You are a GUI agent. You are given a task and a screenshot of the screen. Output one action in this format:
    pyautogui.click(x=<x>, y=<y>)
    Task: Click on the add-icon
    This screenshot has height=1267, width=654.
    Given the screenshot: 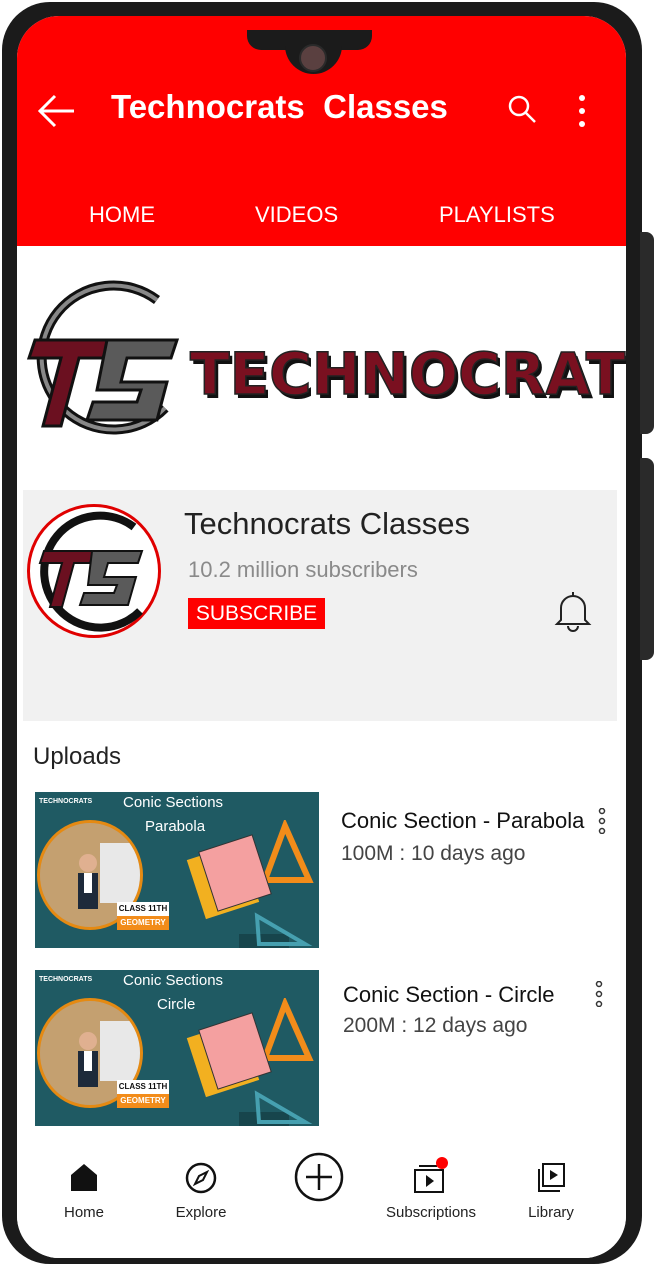 What is the action you would take?
    pyautogui.click(x=319, y=1177)
    